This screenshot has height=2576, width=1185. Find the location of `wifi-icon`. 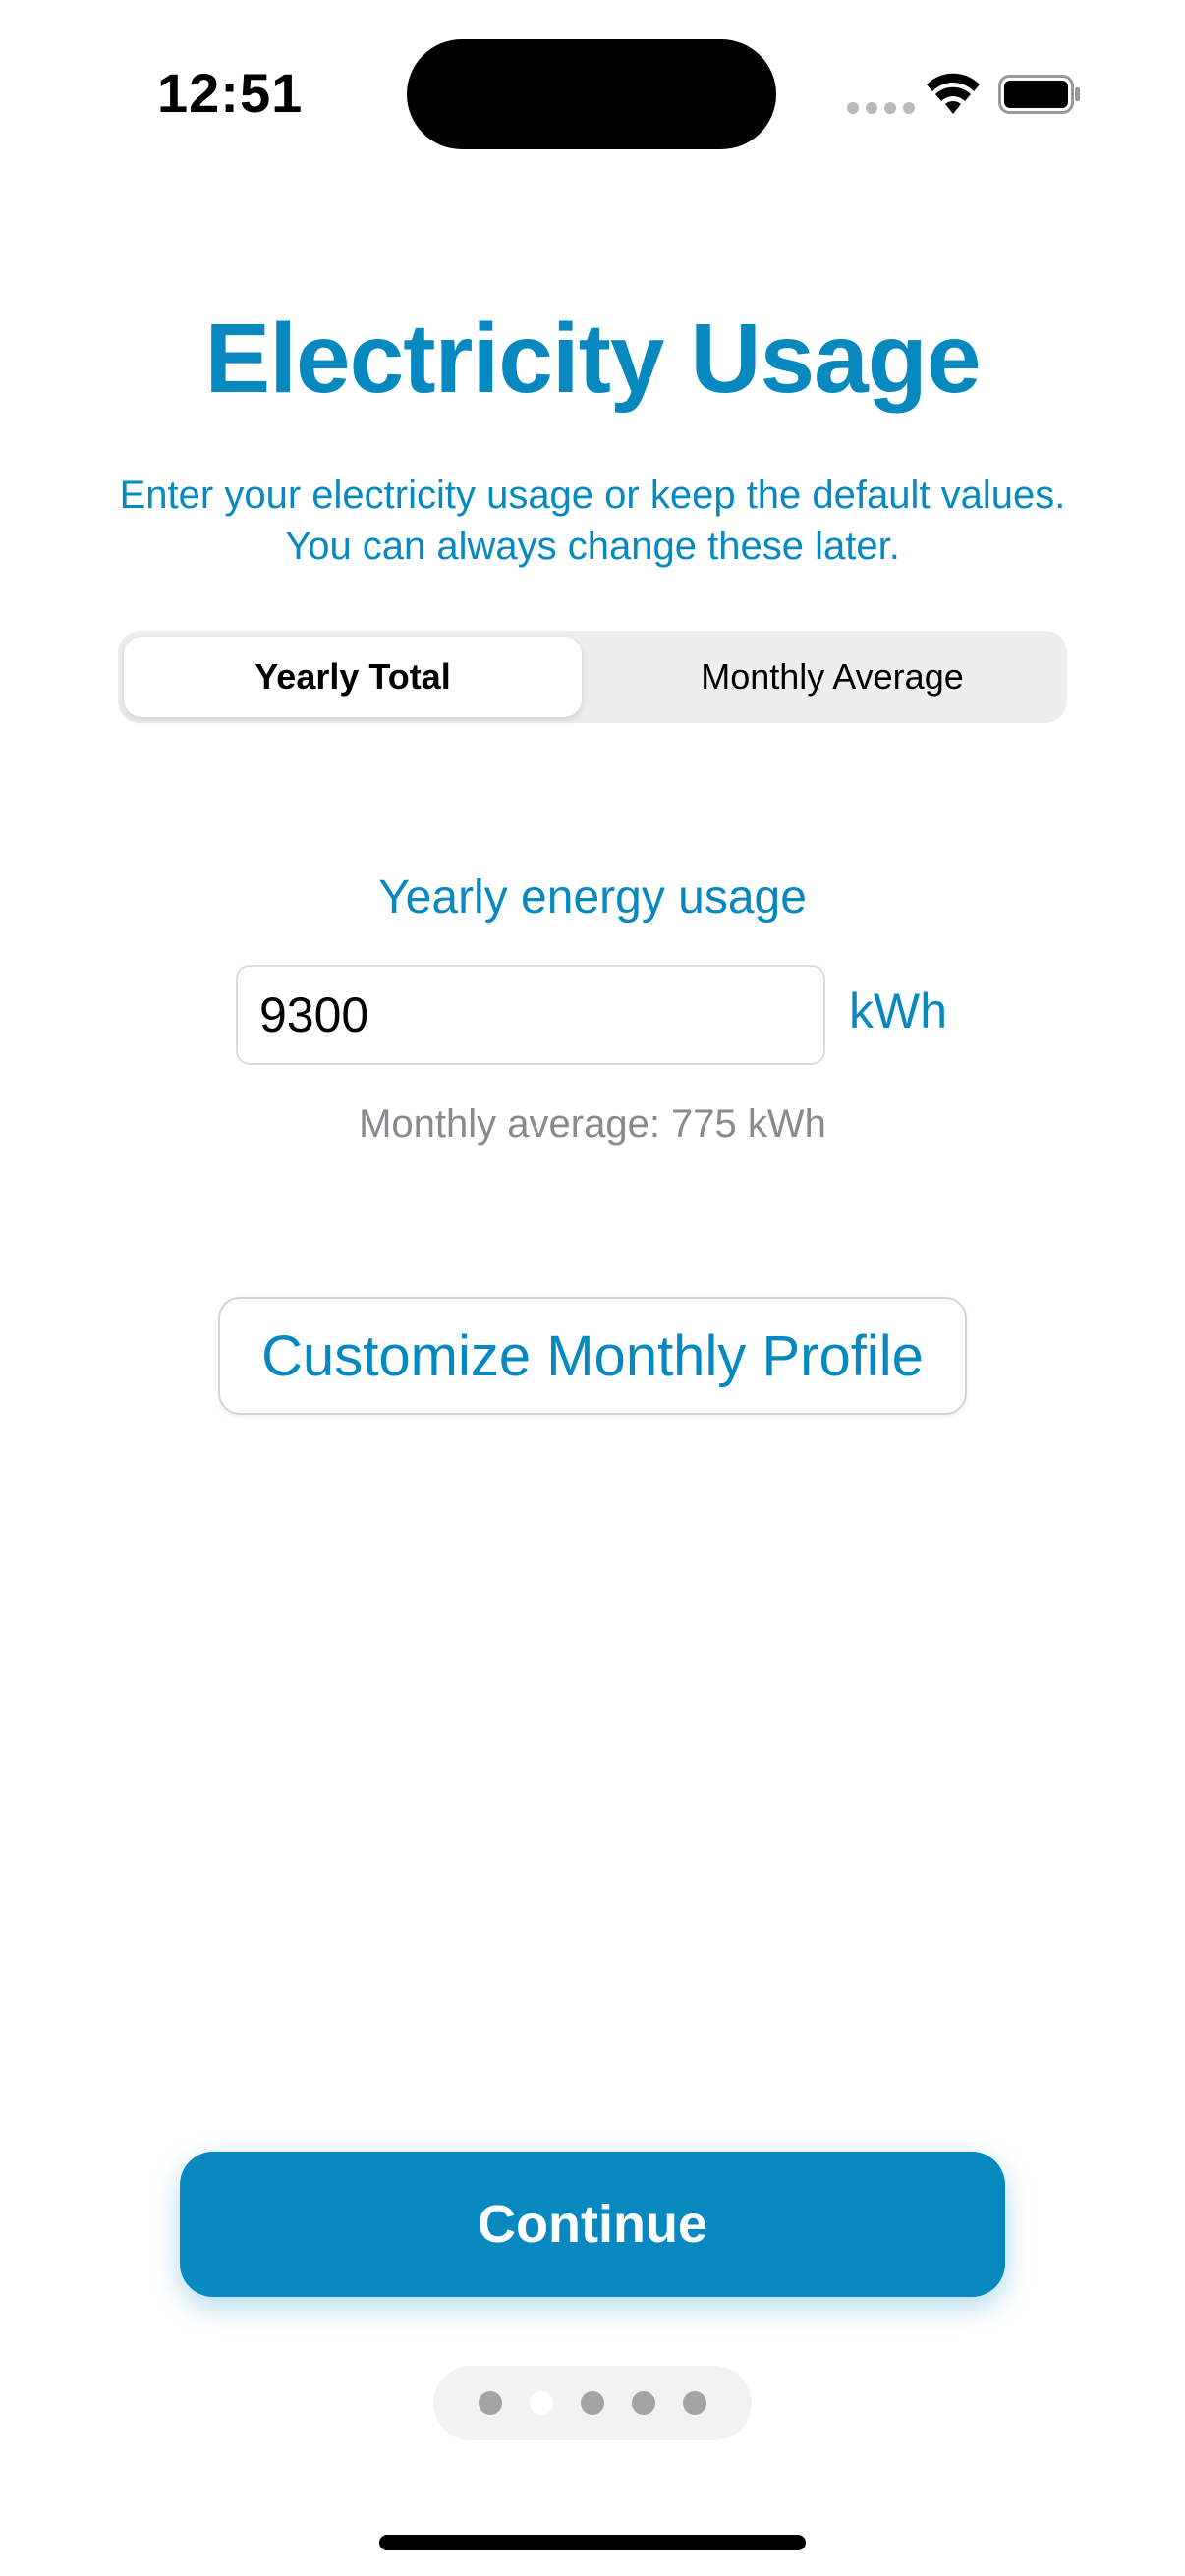

wifi-icon is located at coordinates (954, 93).